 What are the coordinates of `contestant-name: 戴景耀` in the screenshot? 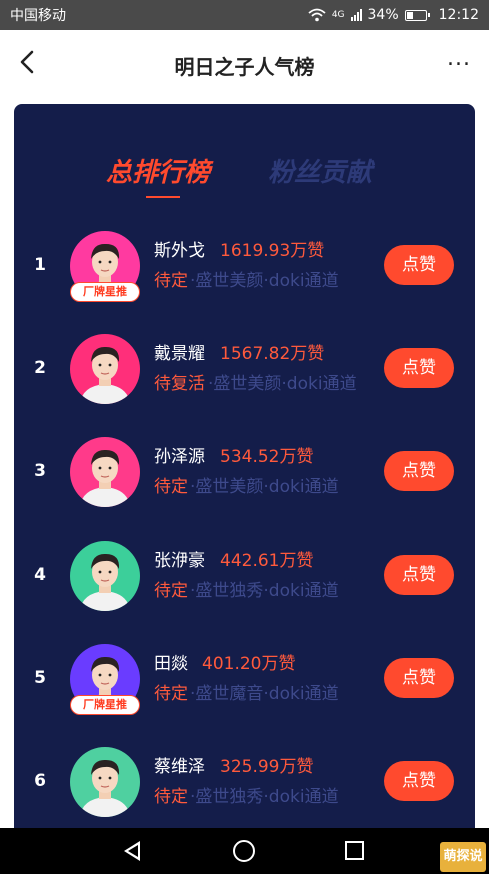 It's located at (179, 354).